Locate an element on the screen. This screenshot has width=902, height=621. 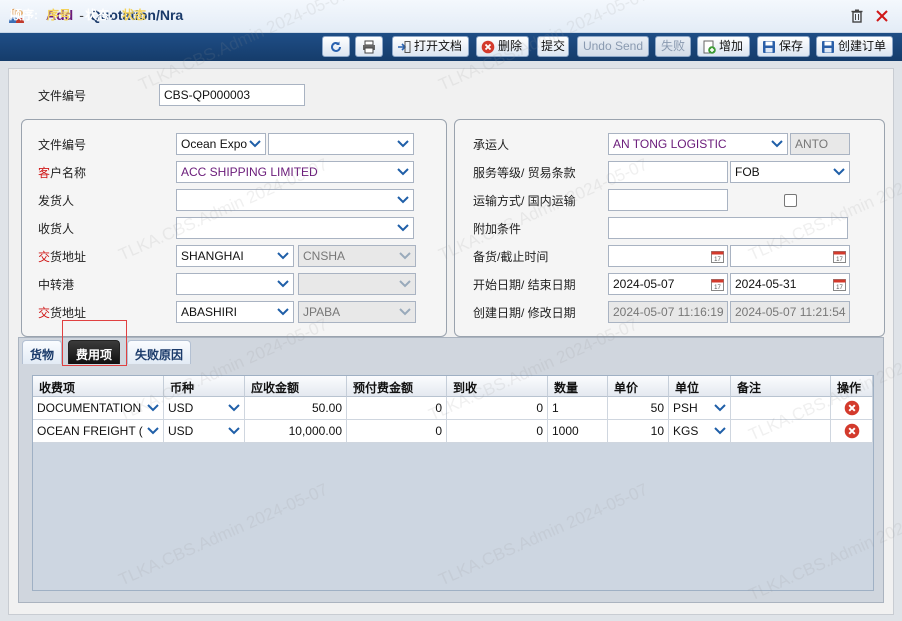
end-date-field: 2024-05-31 17 is located at coordinates (790, 284).